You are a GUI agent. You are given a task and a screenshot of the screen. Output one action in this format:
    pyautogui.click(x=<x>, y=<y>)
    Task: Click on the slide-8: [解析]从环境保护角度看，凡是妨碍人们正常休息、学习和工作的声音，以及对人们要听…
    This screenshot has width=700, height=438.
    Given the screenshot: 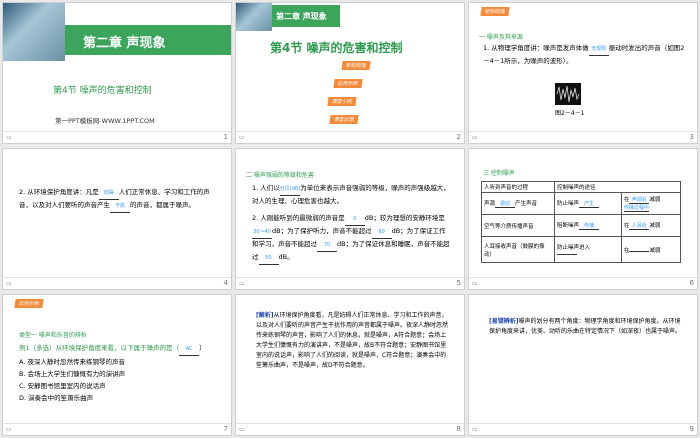 What is the action you would take?
    pyautogui.click(x=350, y=365)
    